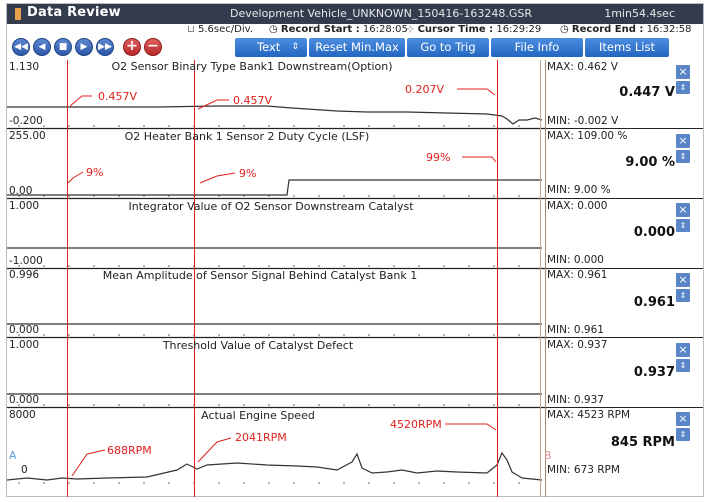 Image resolution: width=713 pixels, height=502 pixels. What do you see at coordinates (26, 121) in the screenshot?
I see `p1-ymin: -0.200` at bounding box center [26, 121].